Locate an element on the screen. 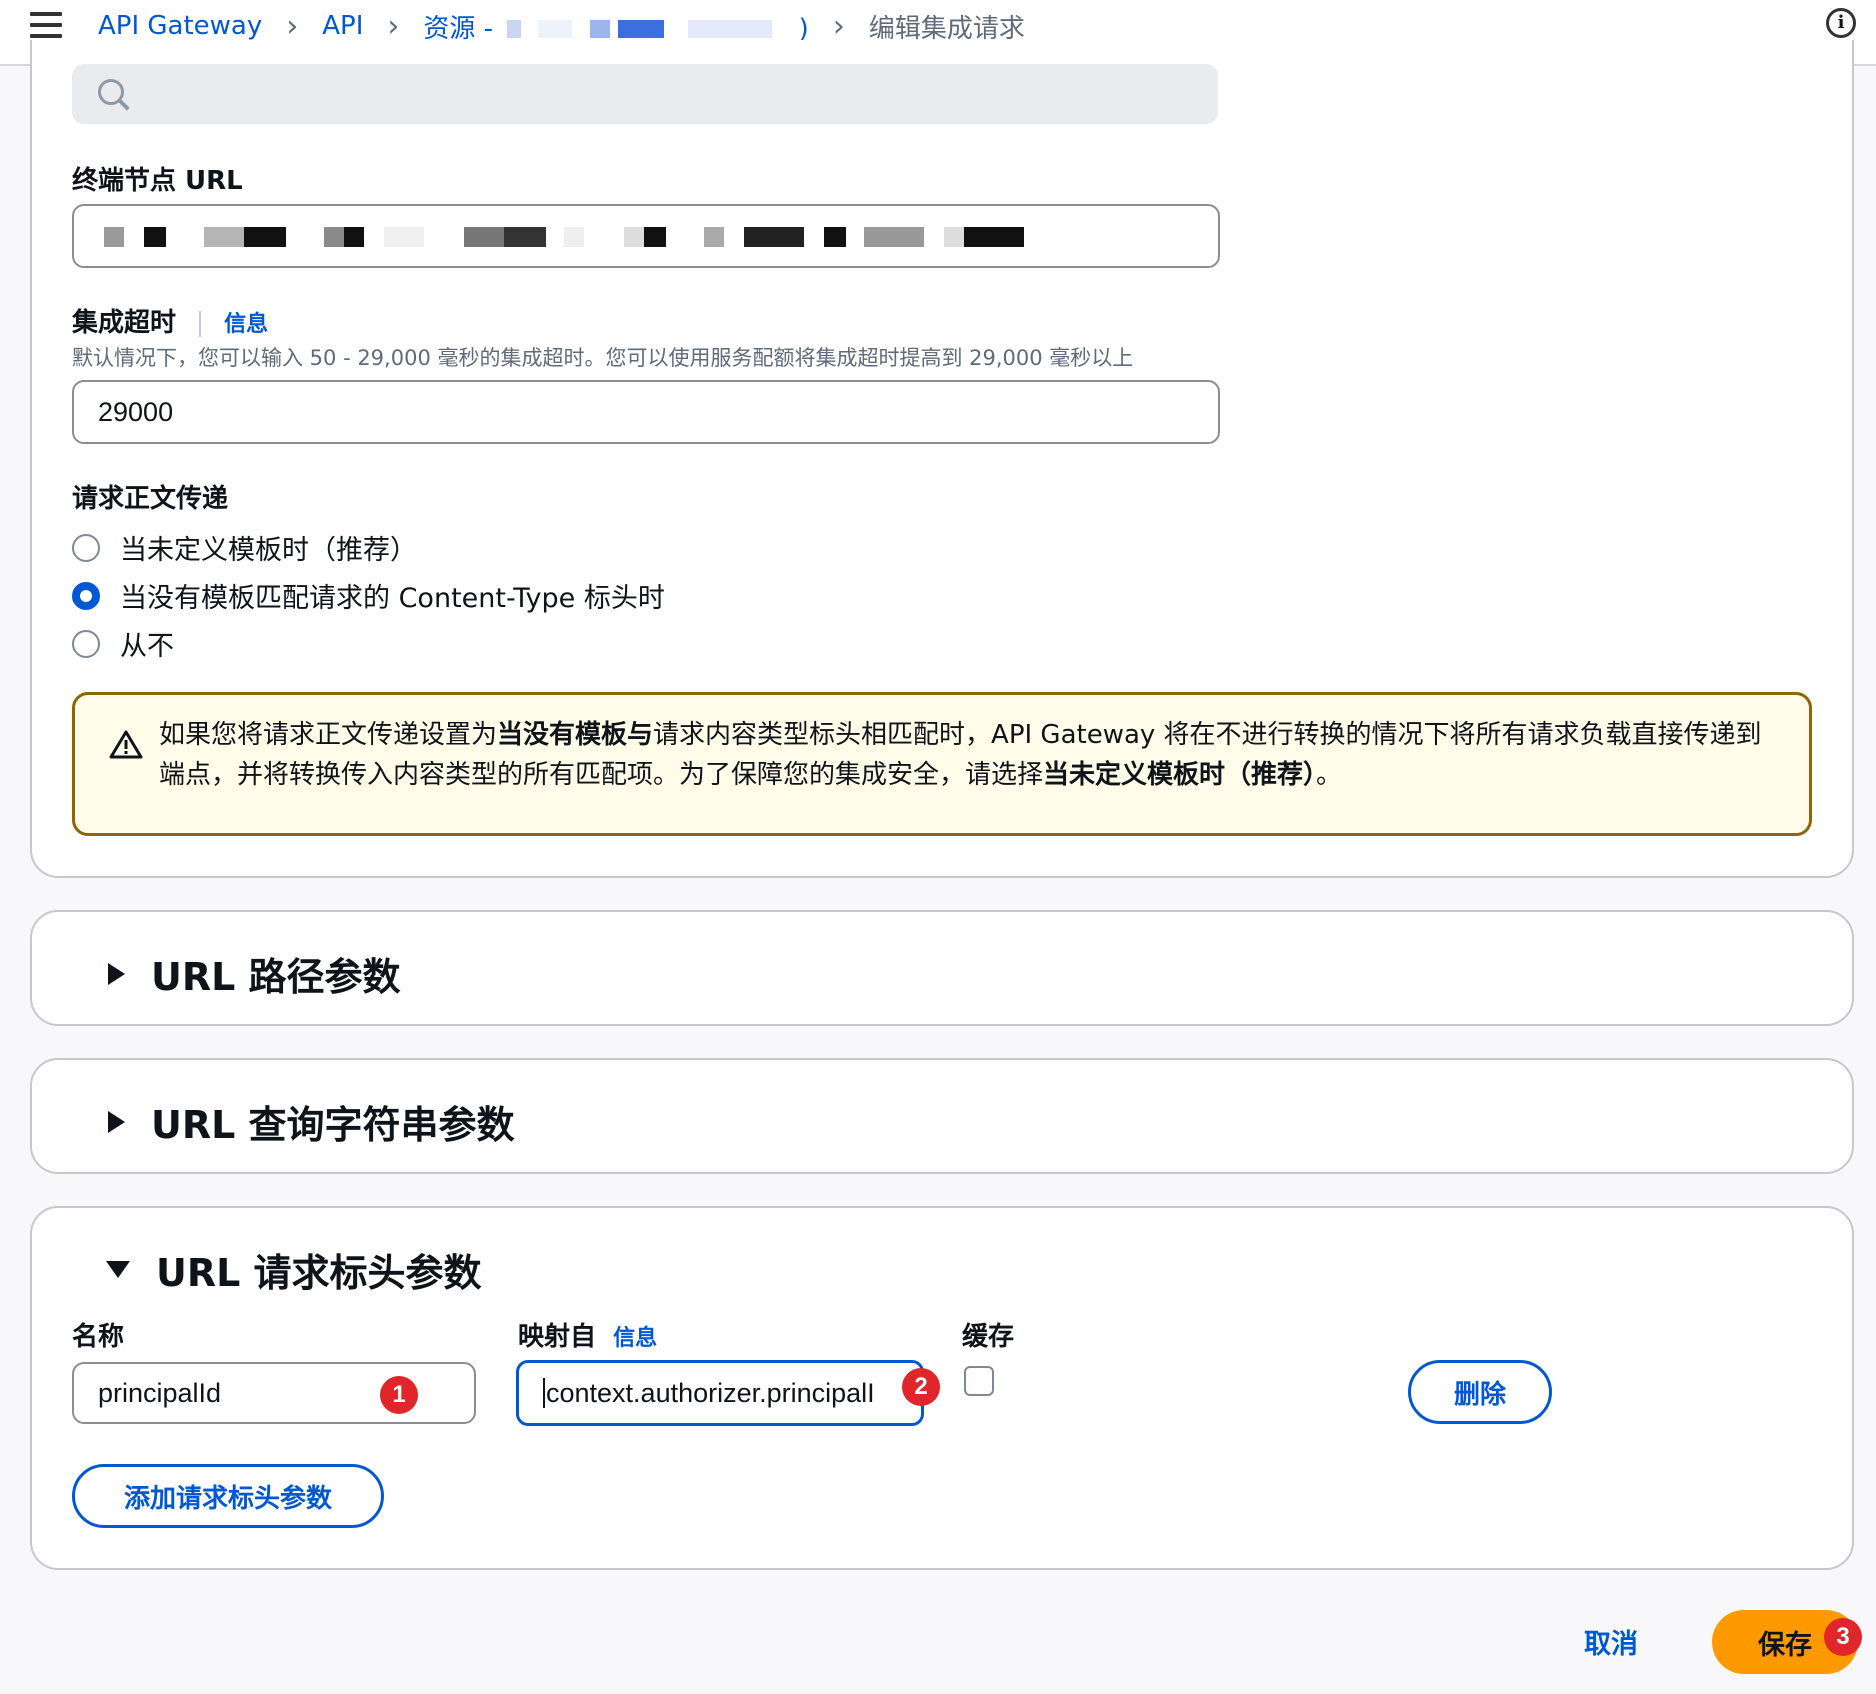  timeout-label-text: 集成超时 is located at coordinates (124, 323).